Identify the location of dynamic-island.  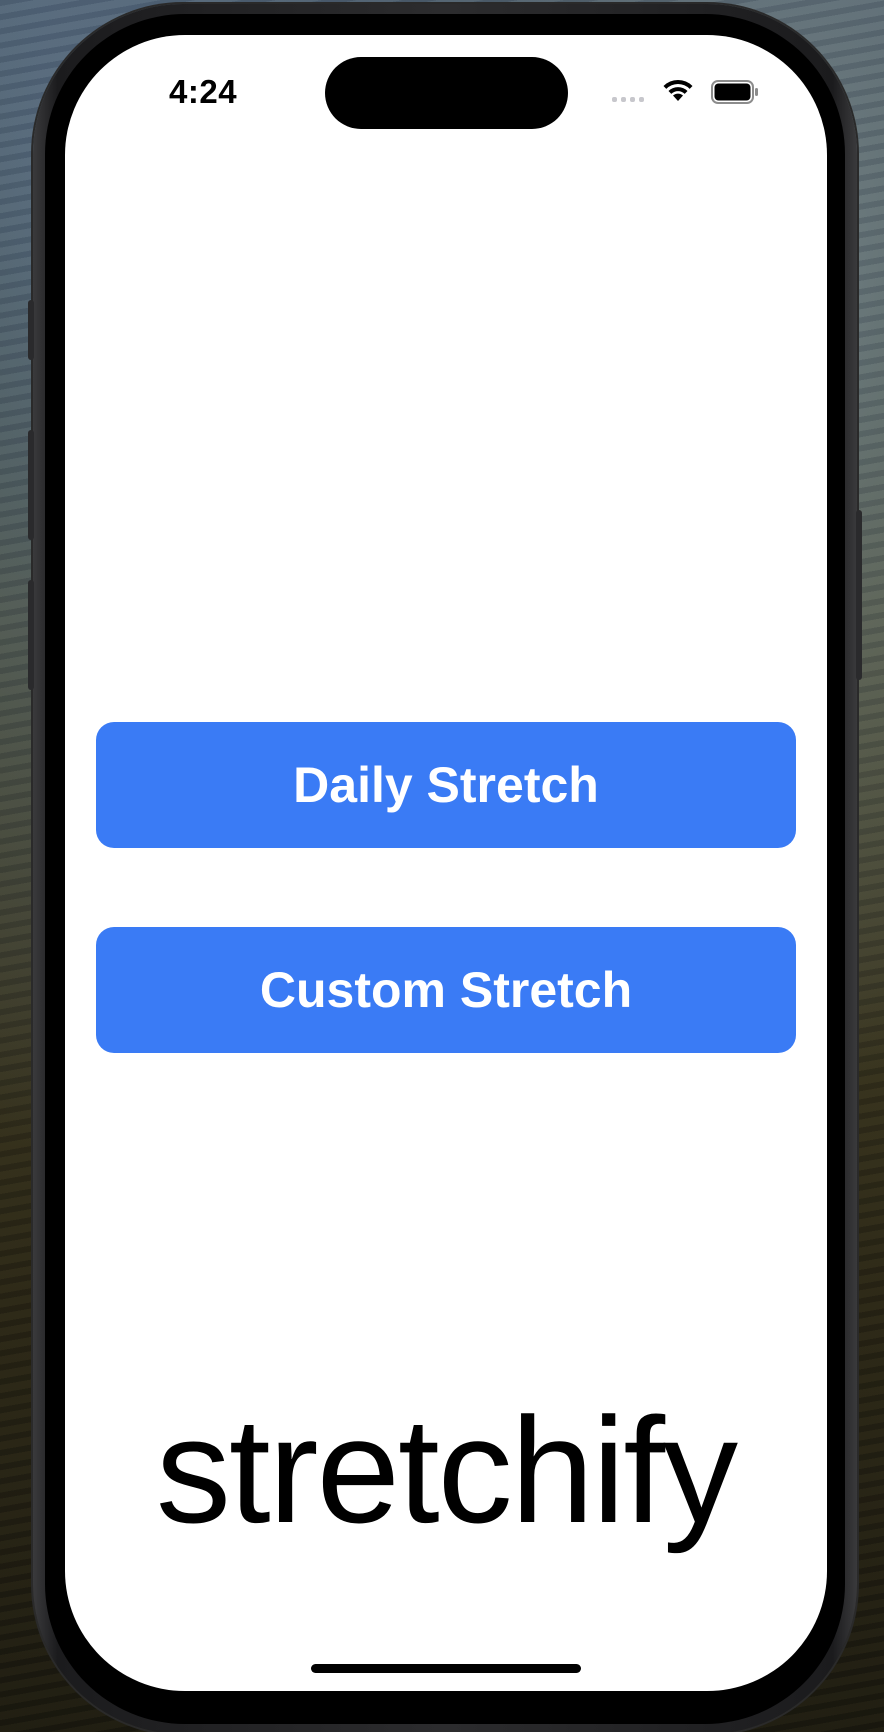
(446, 93).